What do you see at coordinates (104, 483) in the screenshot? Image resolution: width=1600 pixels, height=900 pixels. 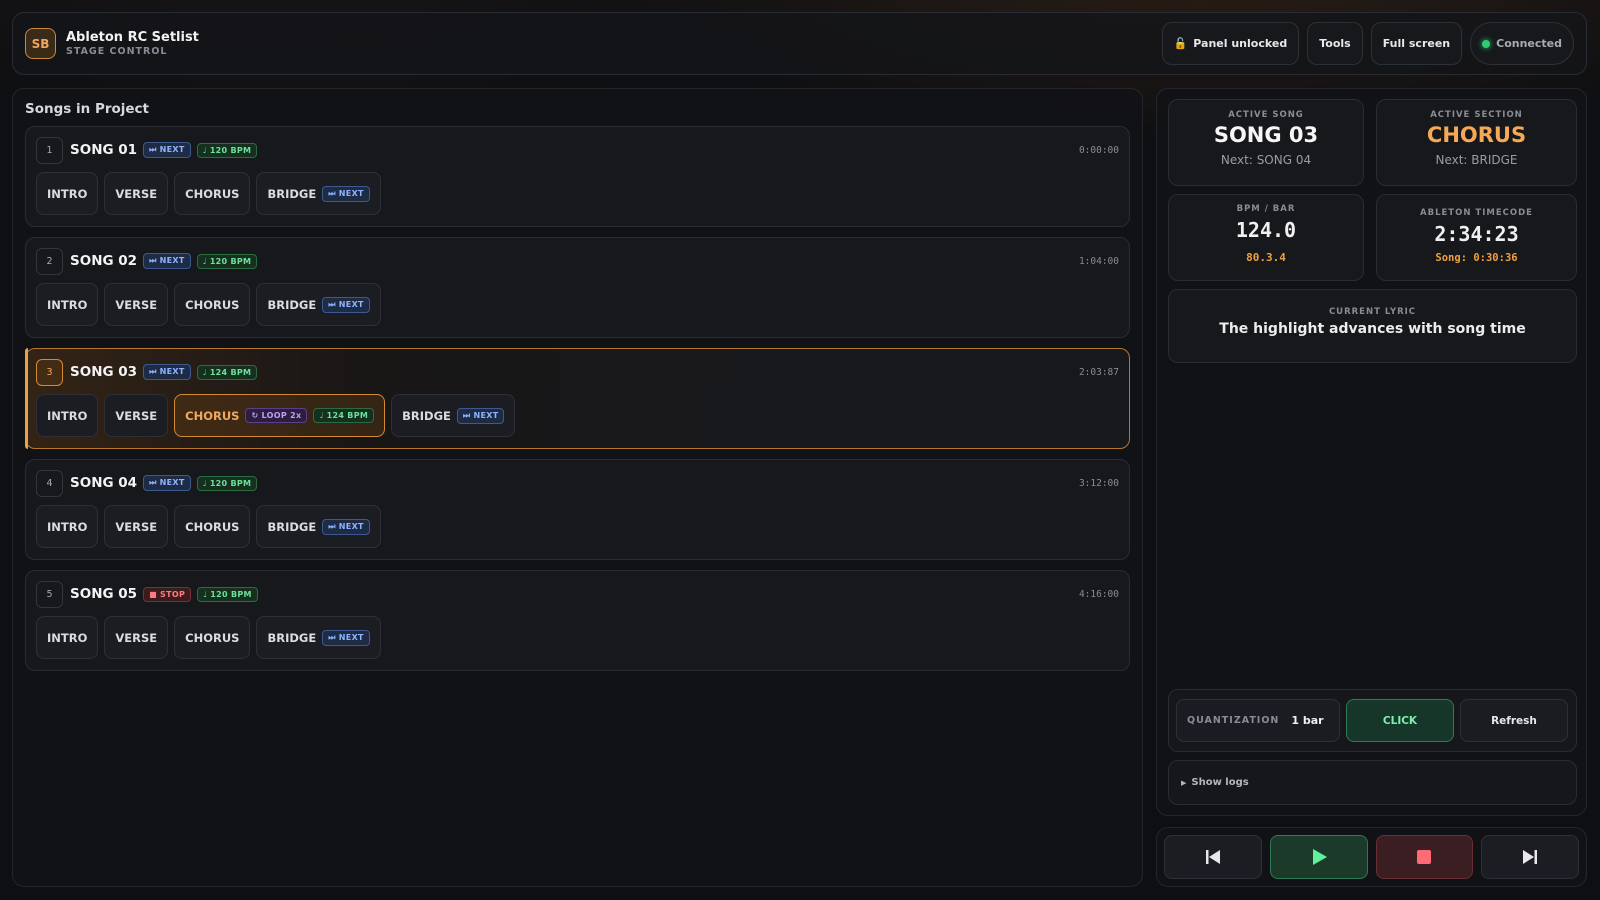 I see `song-name: SONG 04` at bounding box center [104, 483].